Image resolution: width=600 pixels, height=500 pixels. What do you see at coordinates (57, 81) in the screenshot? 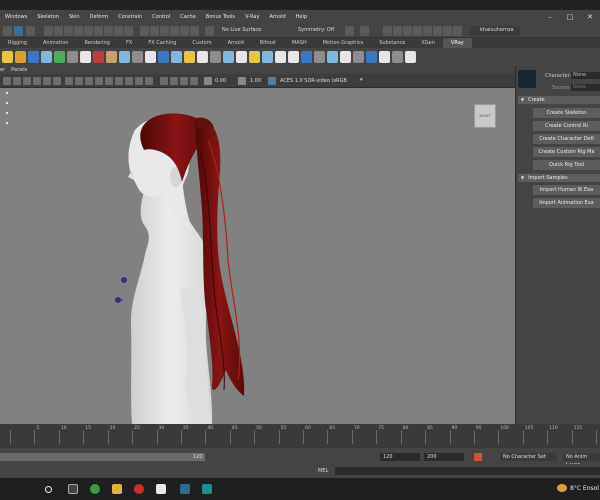
I see `film-gate-icon` at bounding box center [57, 81].